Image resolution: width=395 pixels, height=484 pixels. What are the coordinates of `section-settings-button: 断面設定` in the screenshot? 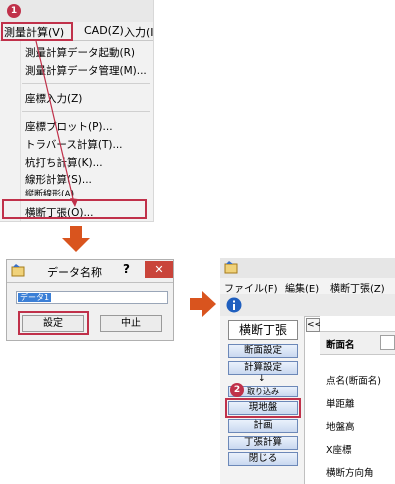 It's located at (263, 351).